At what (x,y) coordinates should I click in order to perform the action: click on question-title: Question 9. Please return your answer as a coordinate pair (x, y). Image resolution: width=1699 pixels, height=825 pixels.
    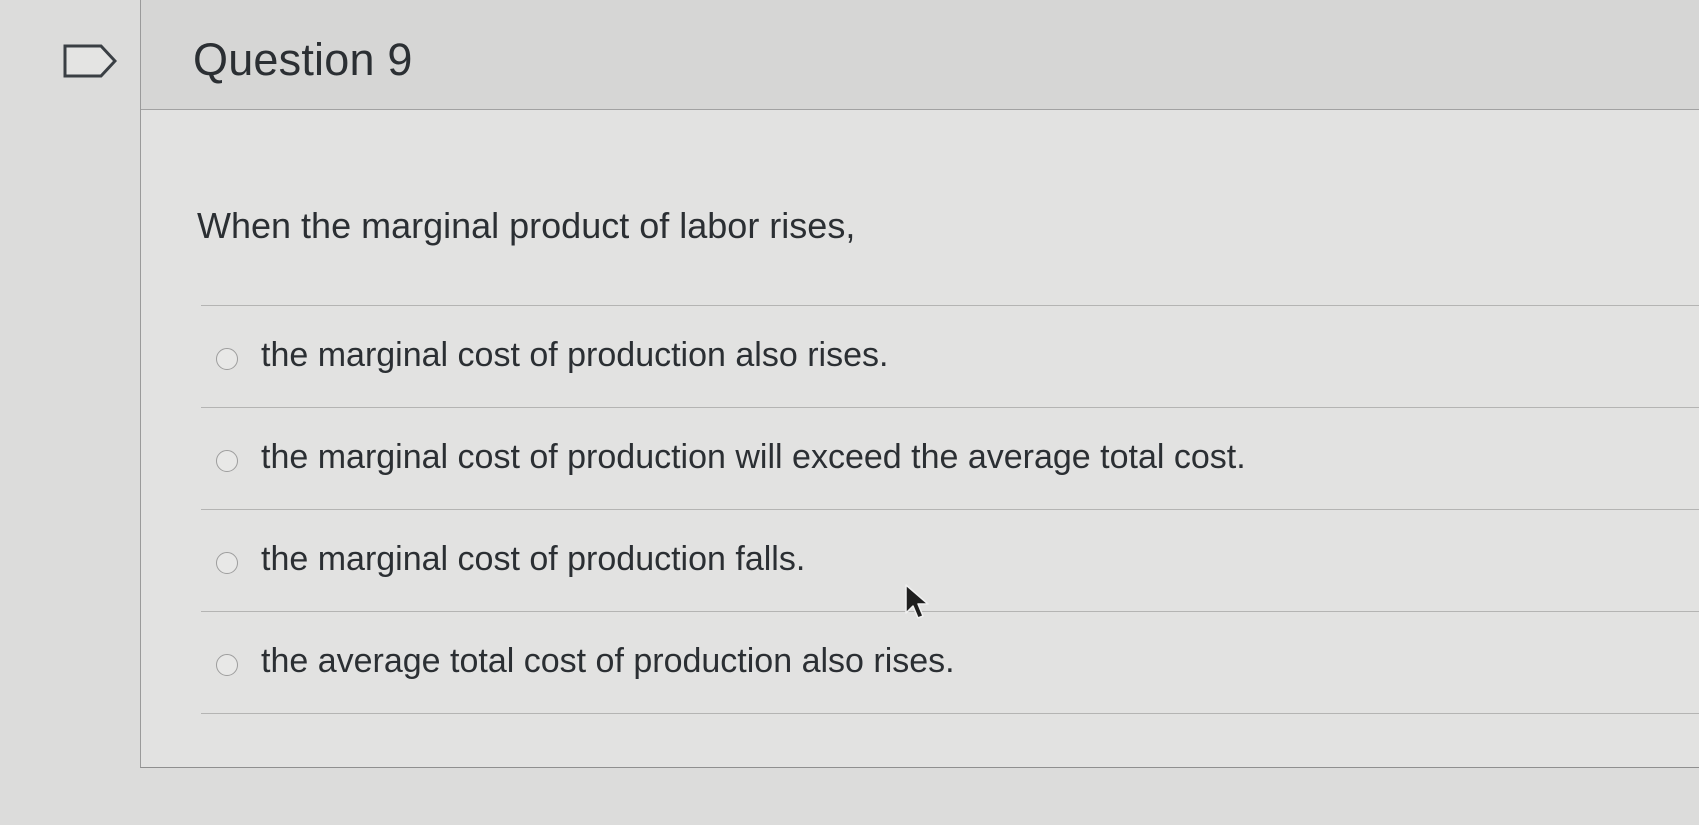
    Looking at the image, I should click on (303, 59).